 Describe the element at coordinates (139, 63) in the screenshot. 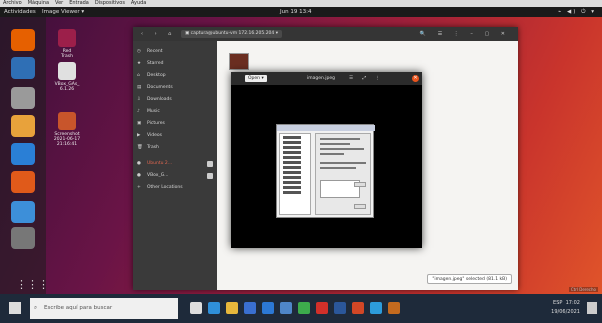

I see `sidebar-icon: ★` at that location.